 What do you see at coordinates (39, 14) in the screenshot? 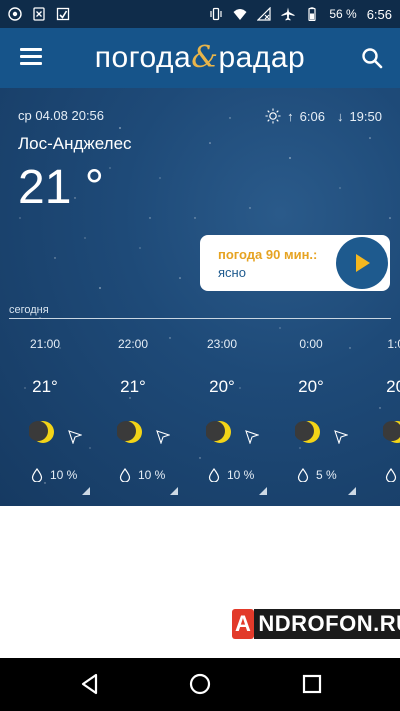
I see `sim-icon` at bounding box center [39, 14].